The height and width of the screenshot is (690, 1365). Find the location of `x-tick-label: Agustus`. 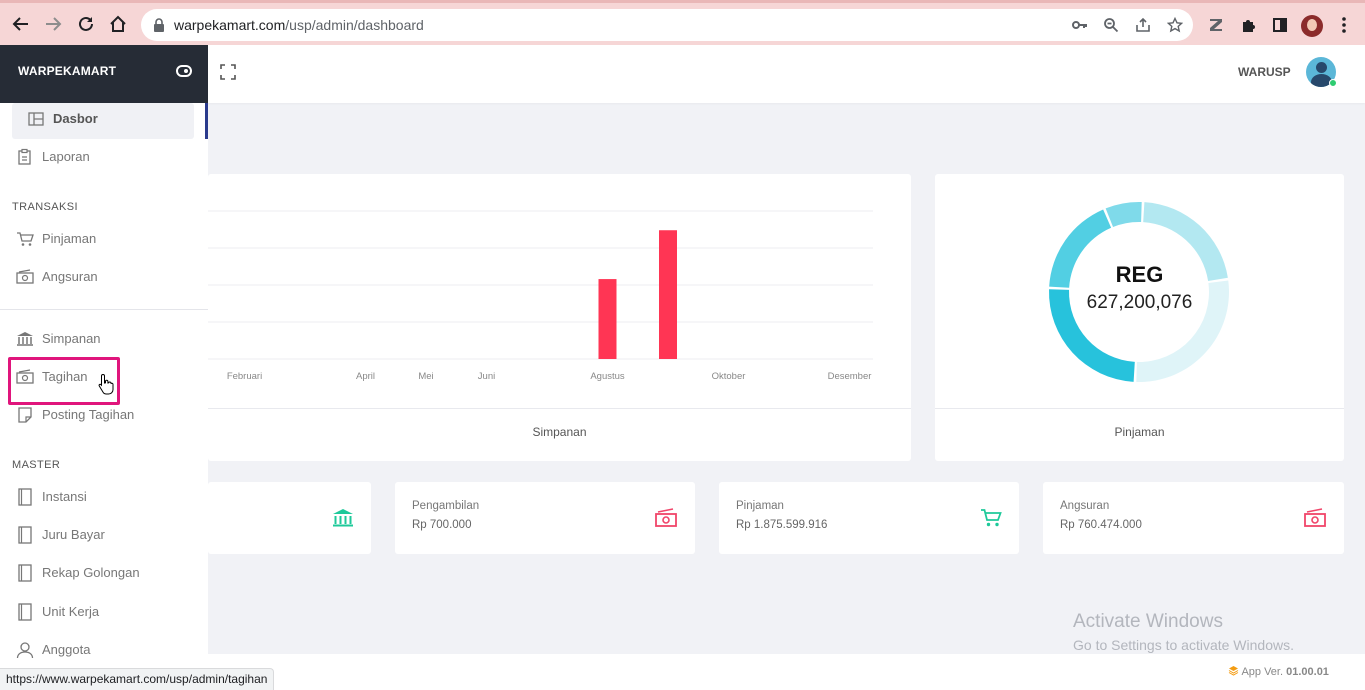

x-tick-label: Agustus is located at coordinates (607, 376).